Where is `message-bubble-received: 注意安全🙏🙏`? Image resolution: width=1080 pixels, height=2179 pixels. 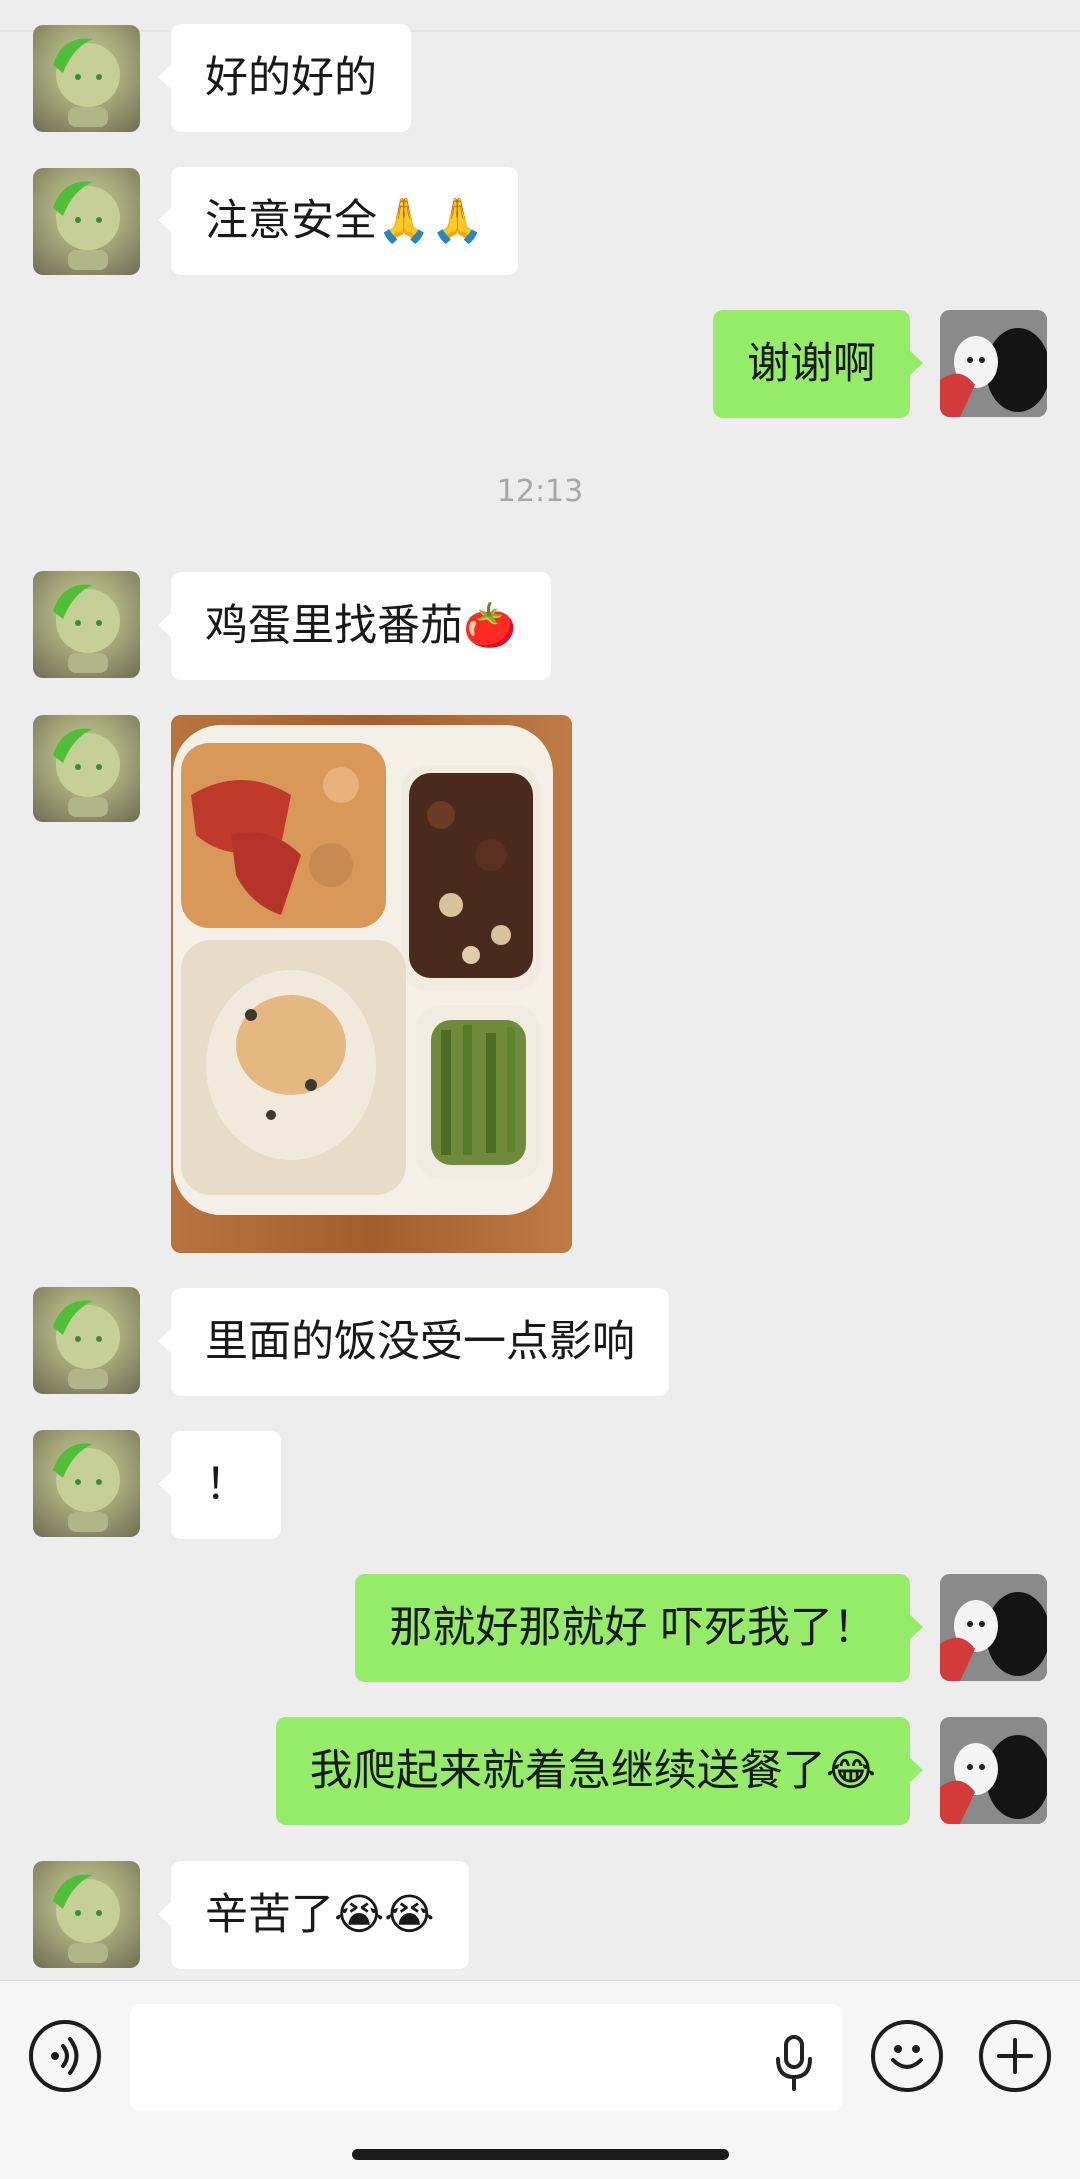
message-bubble-received: 注意安全🙏🙏 is located at coordinates (338, 221).